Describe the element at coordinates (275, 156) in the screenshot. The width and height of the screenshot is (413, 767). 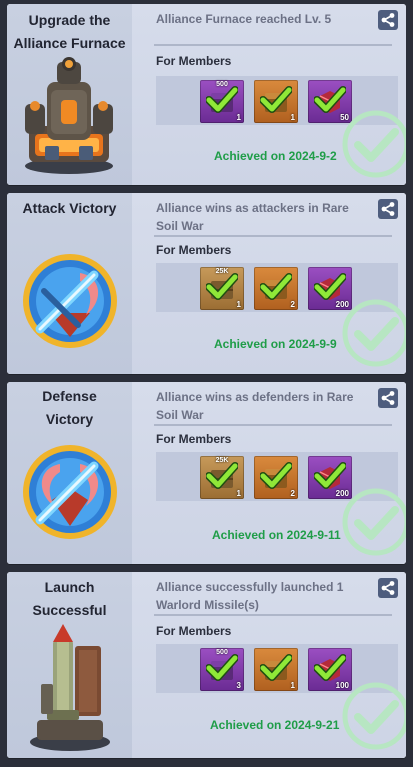
I see `achieved-date: Achieved on 2024-9-2` at that location.